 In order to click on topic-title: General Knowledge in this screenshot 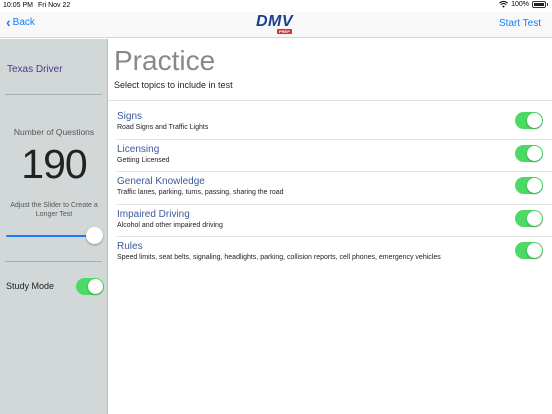, I will do `click(161, 181)`.